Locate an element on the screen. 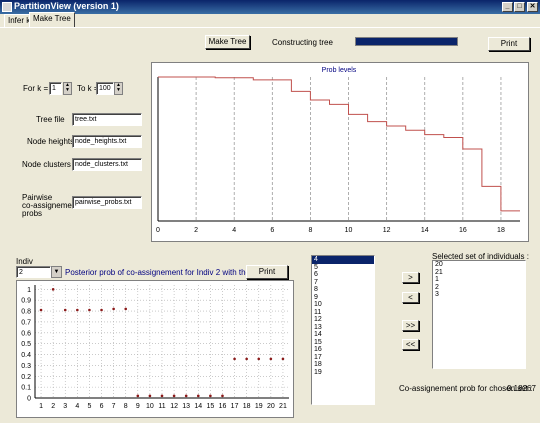 Image resolution: width=540 pixels, height=423 pixels. available-list-item: 17 is located at coordinates (343, 358).